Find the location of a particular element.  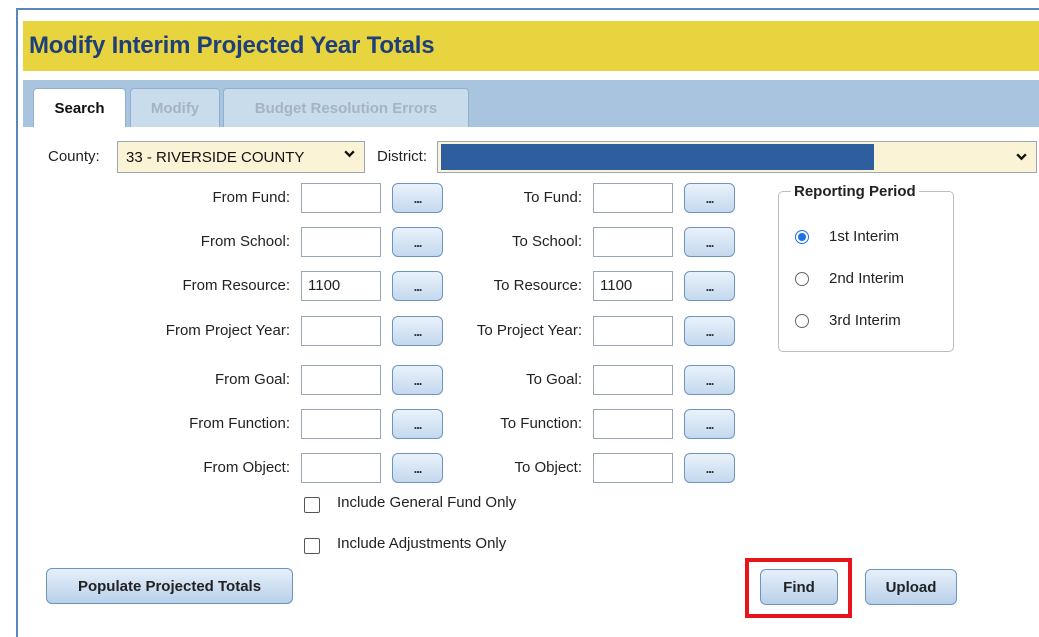

county-select: 33 - RIVERSIDE COUNTY is located at coordinates (241, 157).